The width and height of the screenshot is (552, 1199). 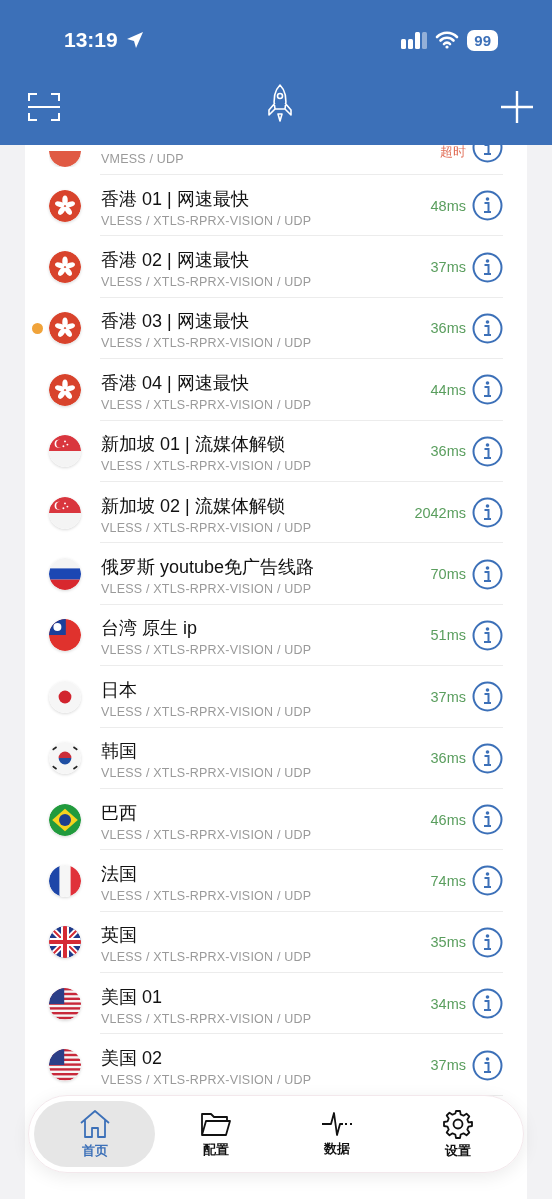 What do you see at coordinates (440, 512) in the screenshot?
I see `server-latency: 2042ms` at bounding box center [440, 512].